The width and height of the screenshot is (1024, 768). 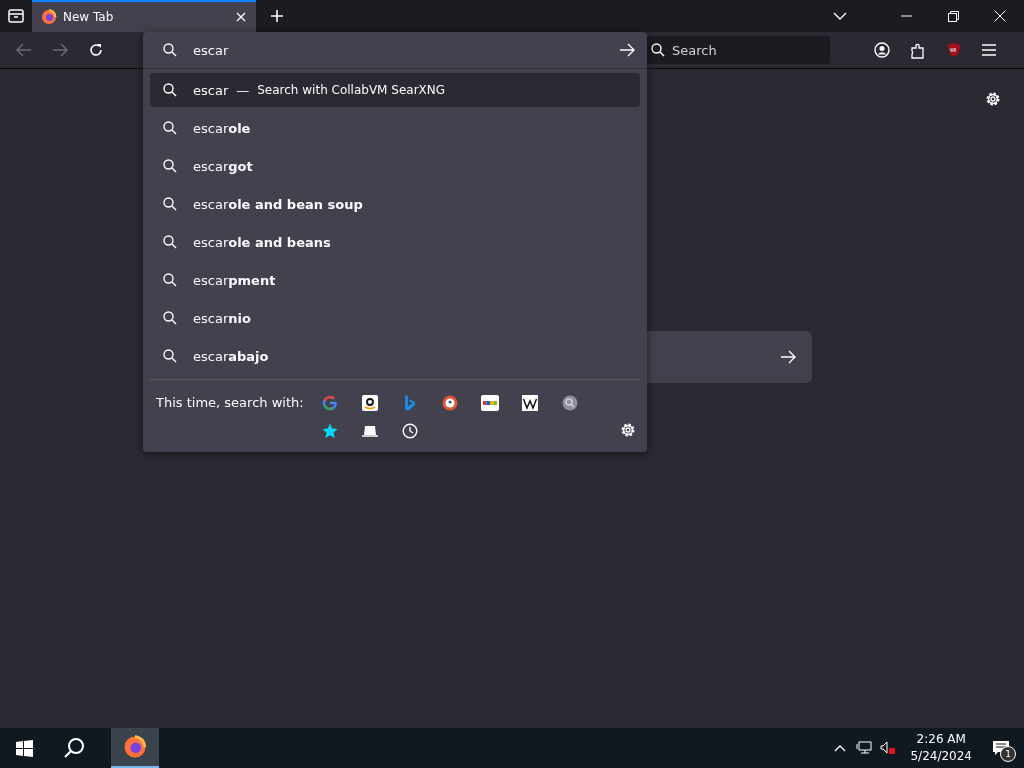 I want to click on reload-icon, so click(x=96, y=50).